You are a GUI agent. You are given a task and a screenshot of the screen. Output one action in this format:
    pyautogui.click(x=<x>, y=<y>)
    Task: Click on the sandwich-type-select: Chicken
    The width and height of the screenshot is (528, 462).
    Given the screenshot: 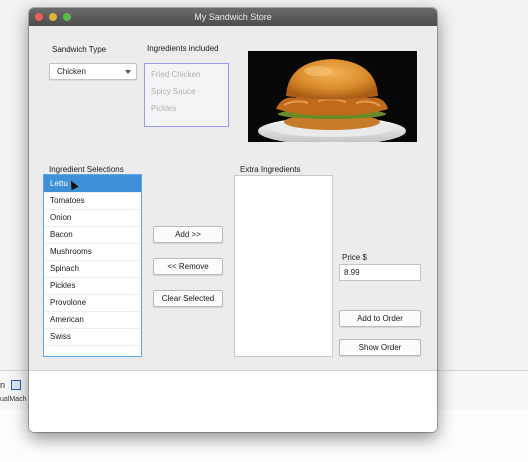 What is the action you would take?
    pyautogui.click(x=93, y=71)
    